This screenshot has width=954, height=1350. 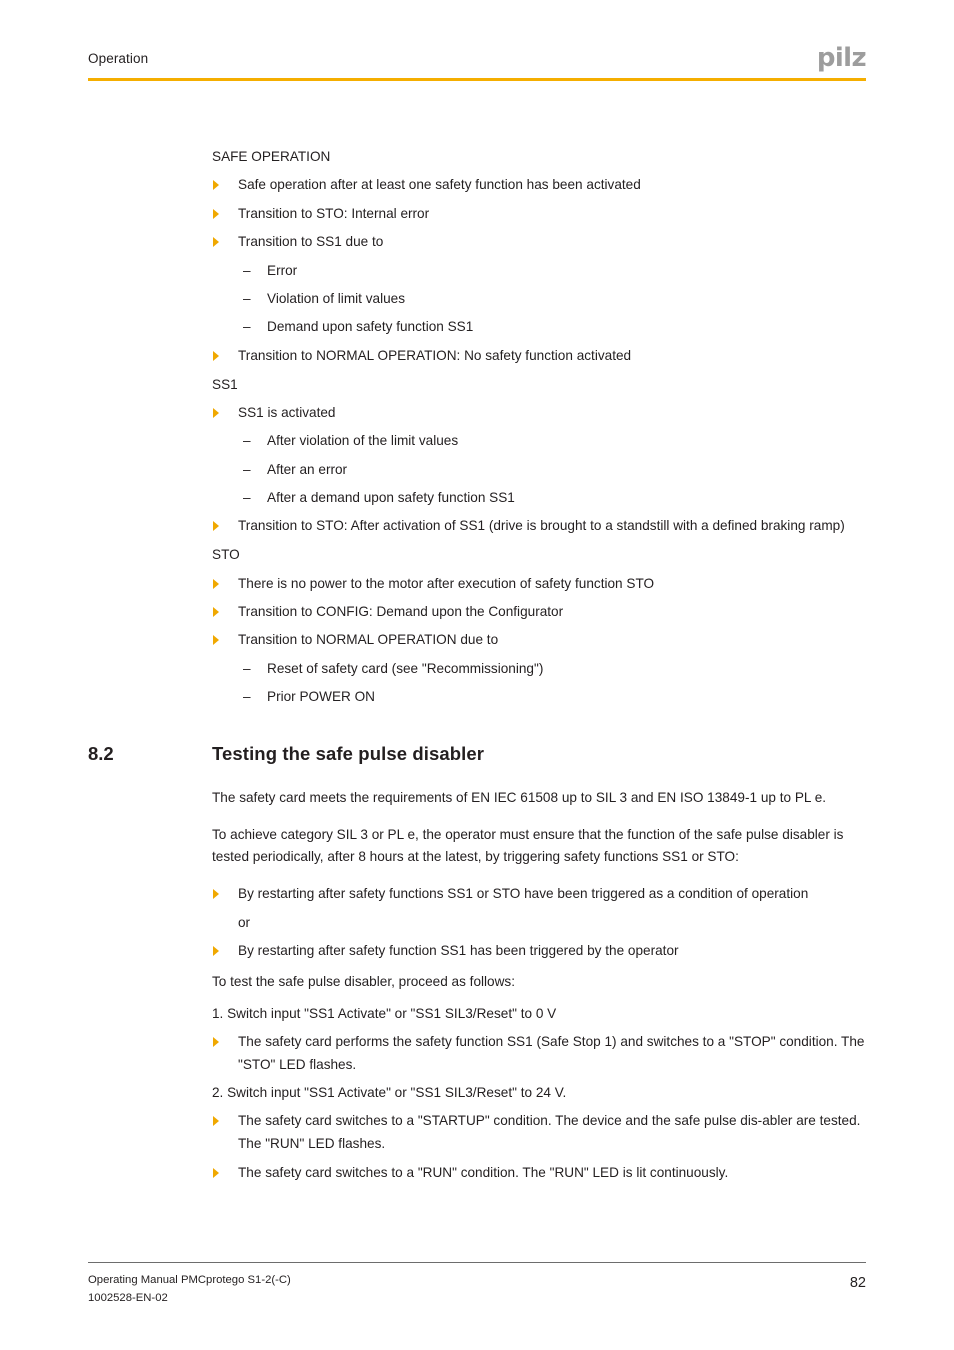 I want to click on sub-bullet-text: After a demand upon safety function SS1, so click(x=391, y=498).